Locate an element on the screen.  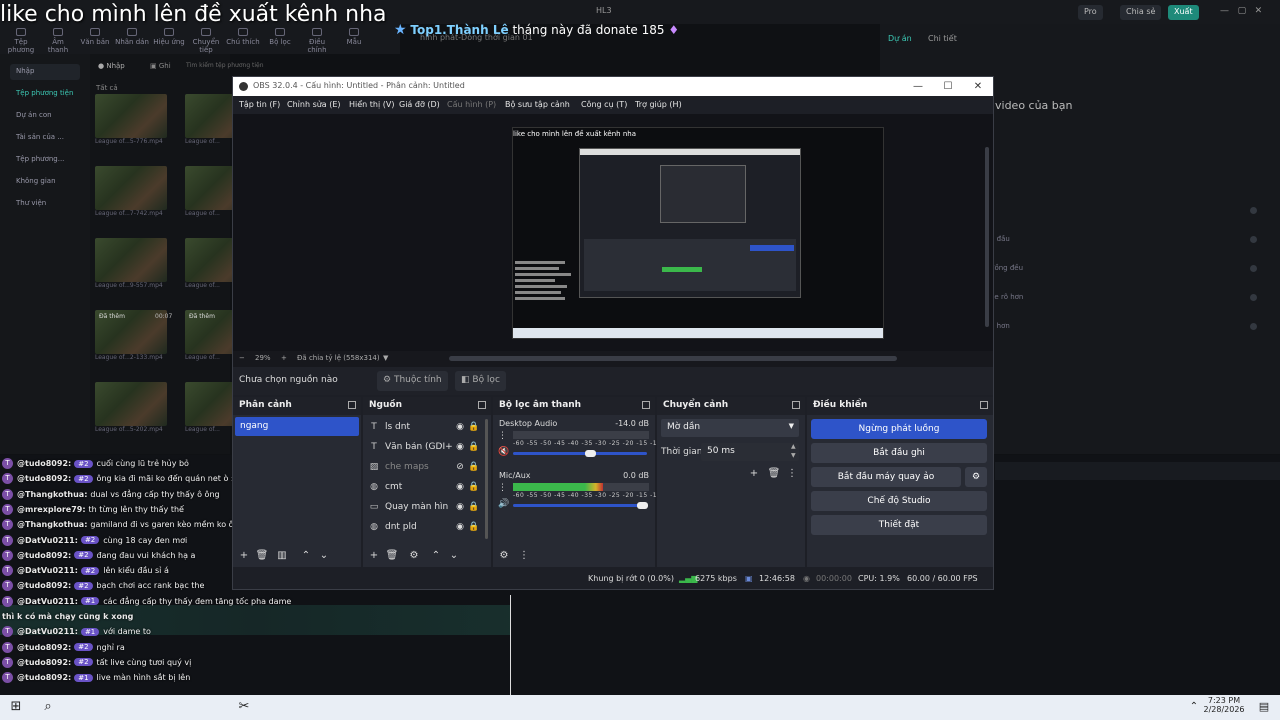
export-button: Xuất is located at coordinates (1183, 12).